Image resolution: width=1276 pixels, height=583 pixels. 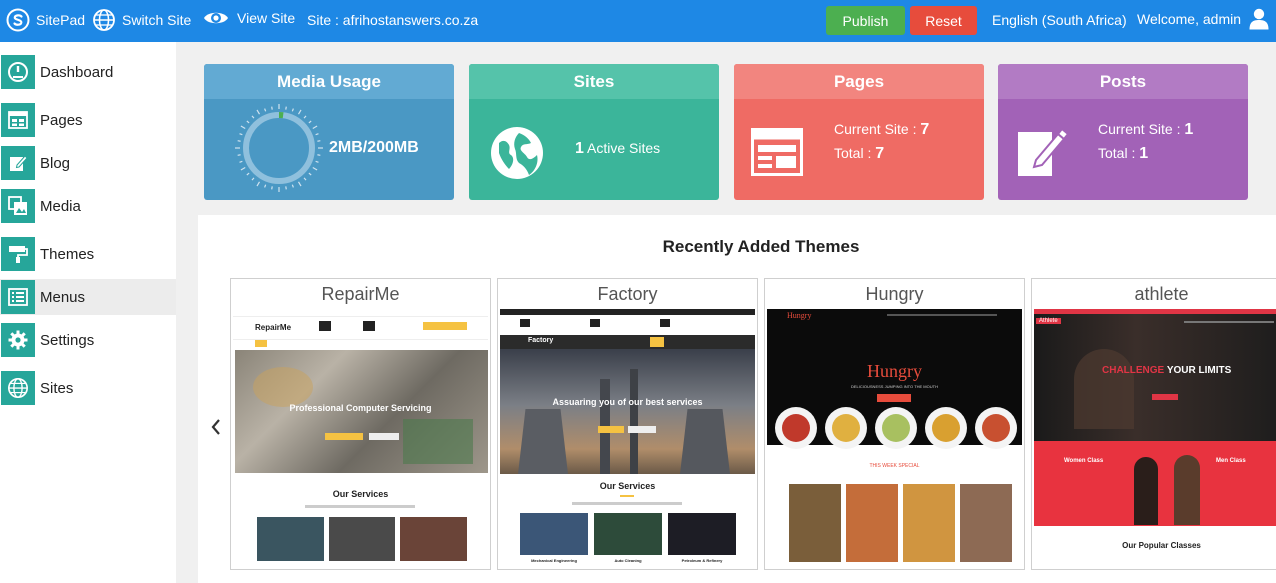 What do you see at coordinates (594, 132) in the screenshot?
I see `sites-card: Sites 1 Active Sites` at bounding box center [594, 132].